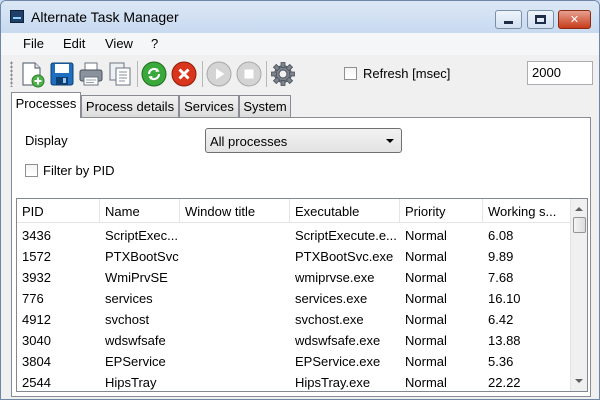  I want to click on cell-name: wdswfsafe, so click(135, 340).